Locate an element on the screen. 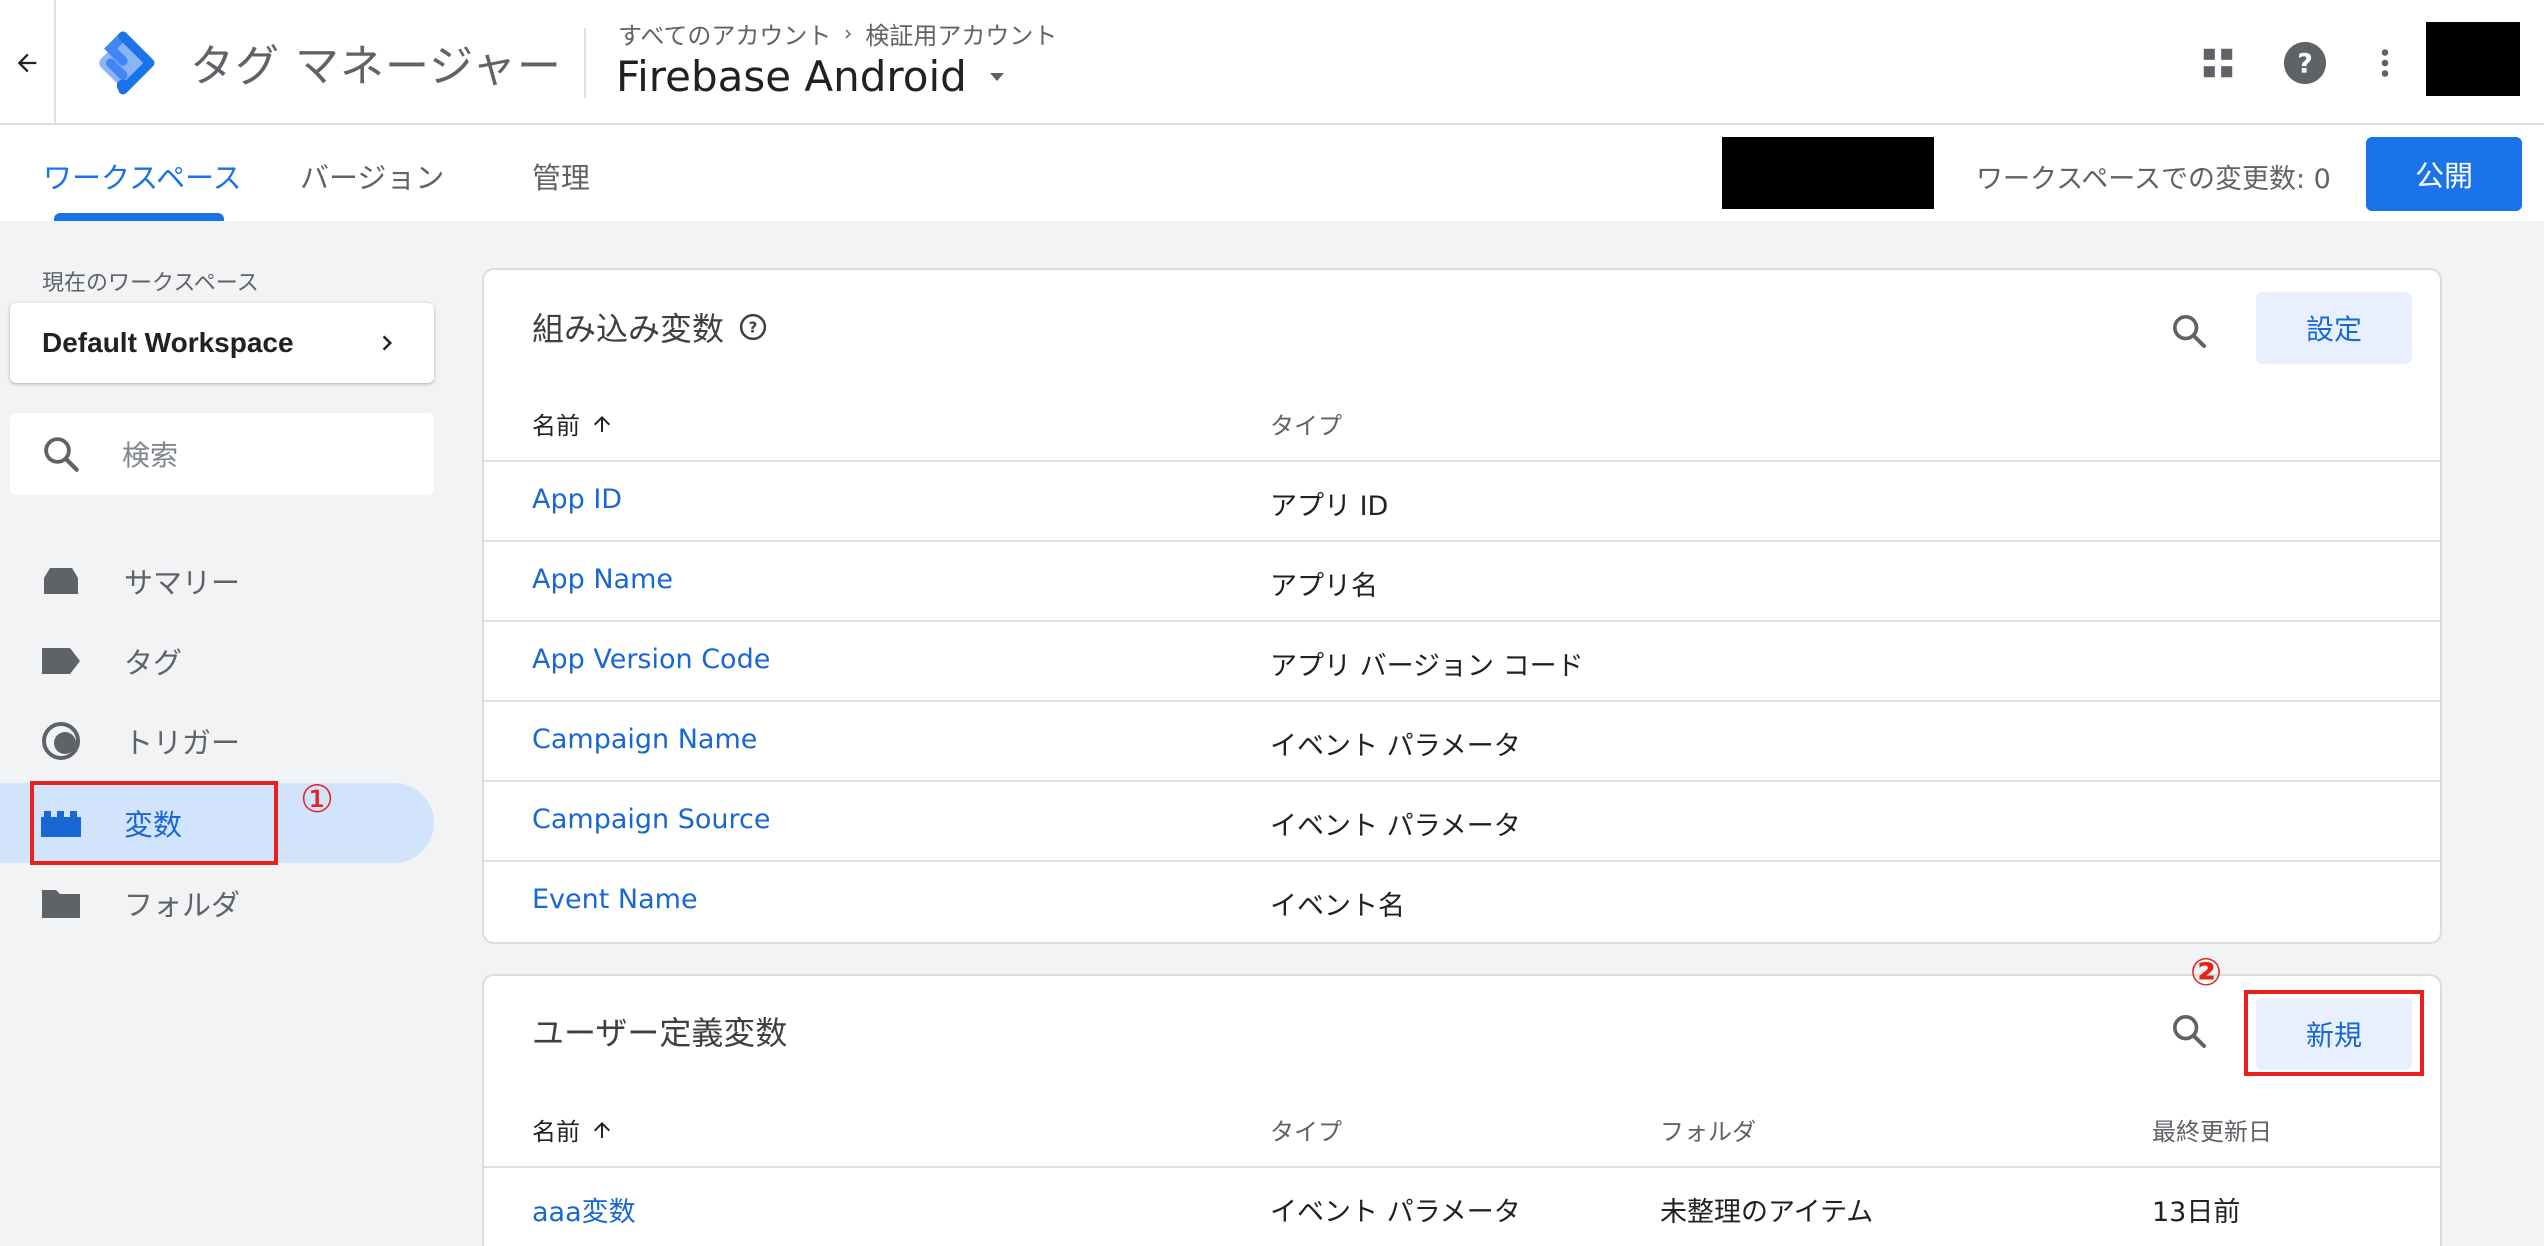 The width and height of the screenshot is (2544, 1246). table-row: App Name アプリ名 is located at coordinates (1462, 580).